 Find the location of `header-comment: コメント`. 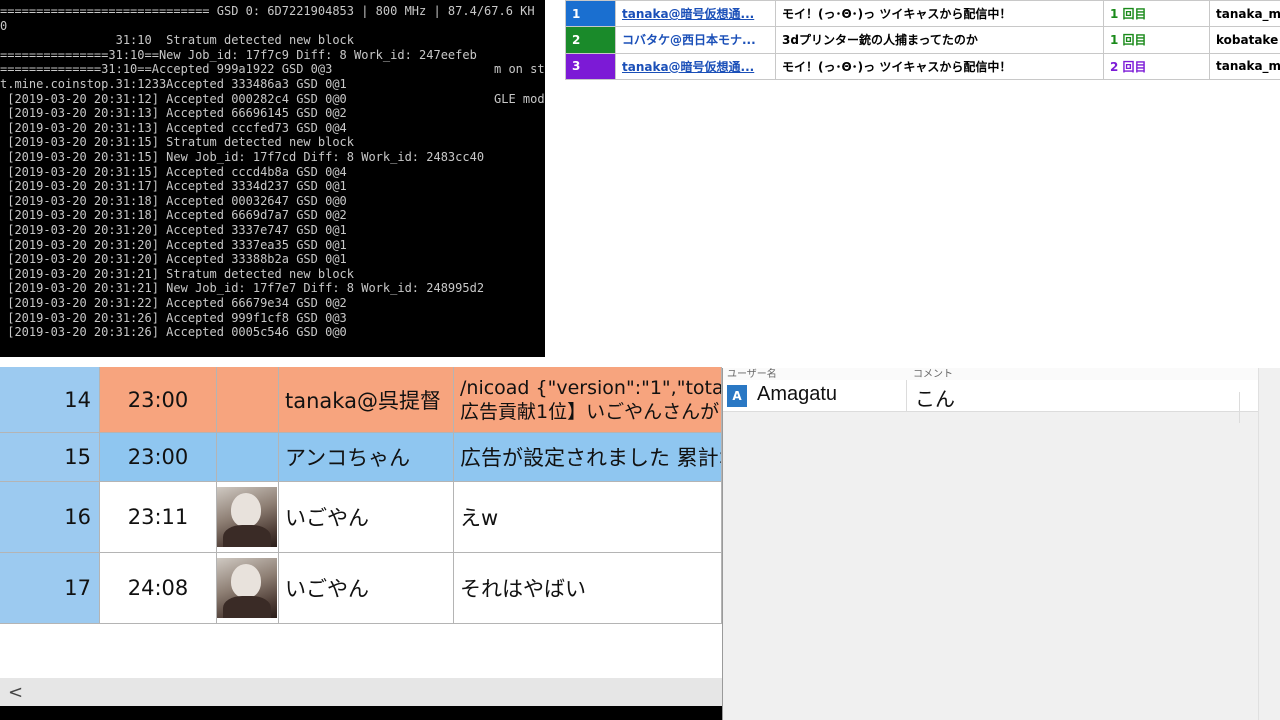

header-comment: コメント is located at coordinates (933, 374).